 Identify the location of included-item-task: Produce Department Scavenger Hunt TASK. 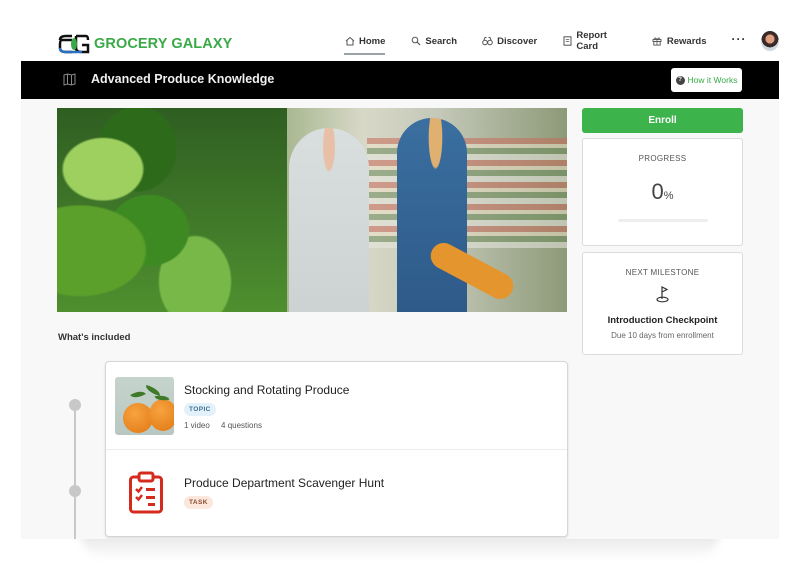
(336, 494).